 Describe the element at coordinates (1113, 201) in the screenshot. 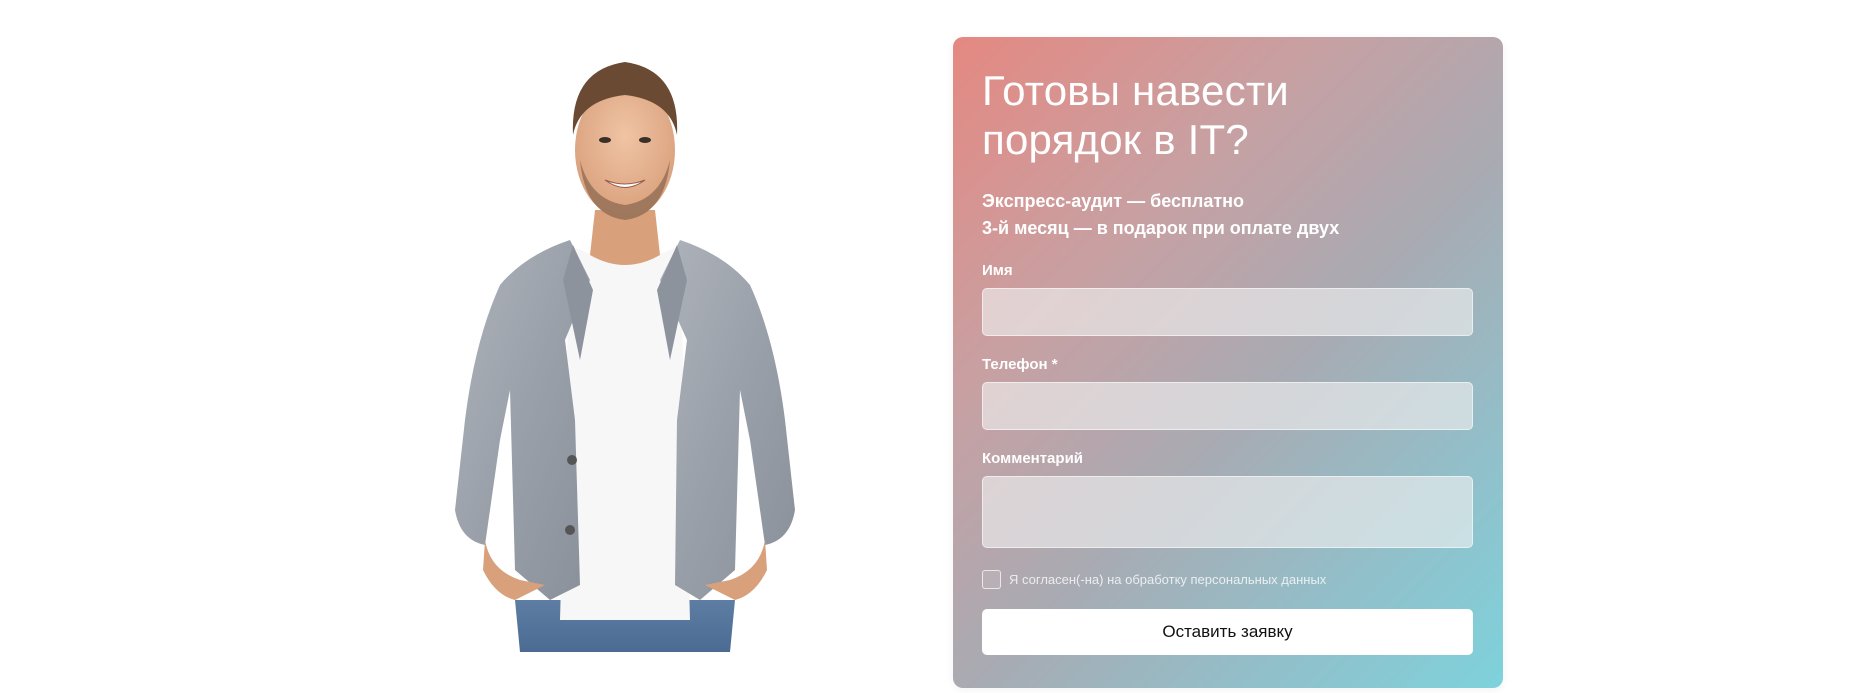

I see `offer-item-audit: Экспресс-аудит — бесплатно` at that location.